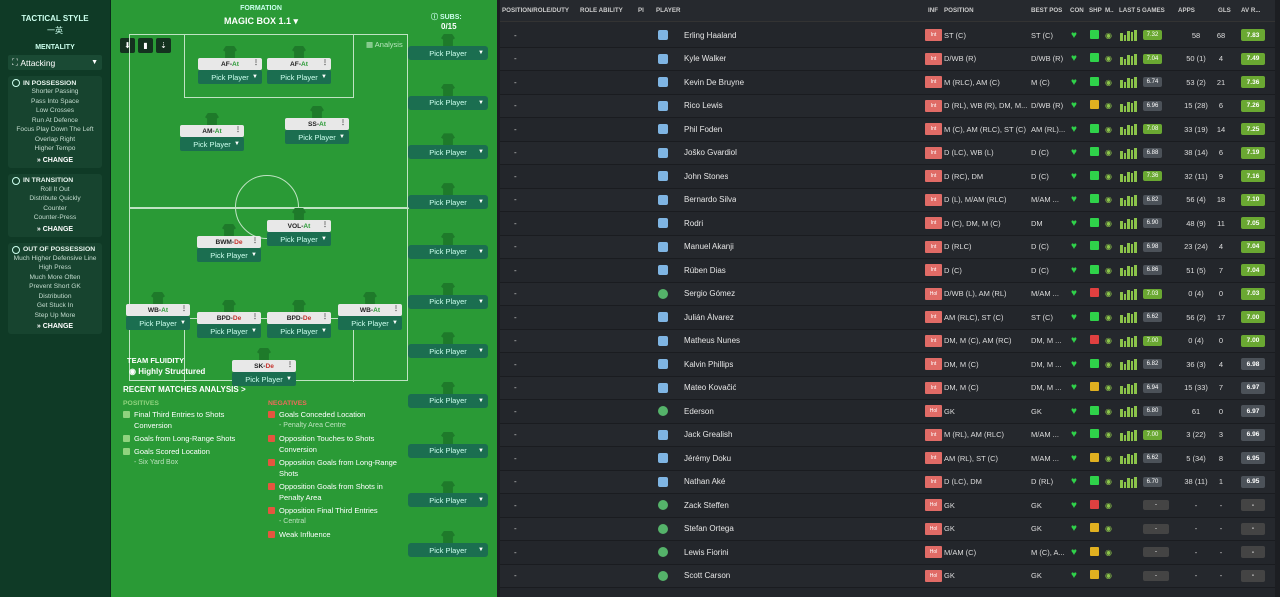 The height and width of the screenshot is (597, 1280). I want to click on player-name: Julián Álvarez, so click(709, 317).